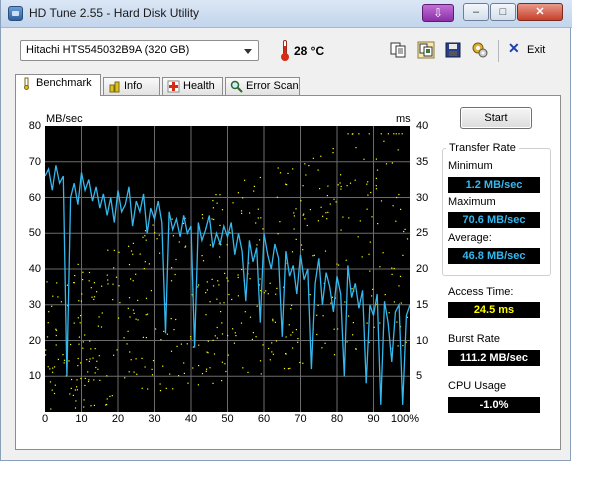  I want to click on tab-health: Health, so click(192, 86).